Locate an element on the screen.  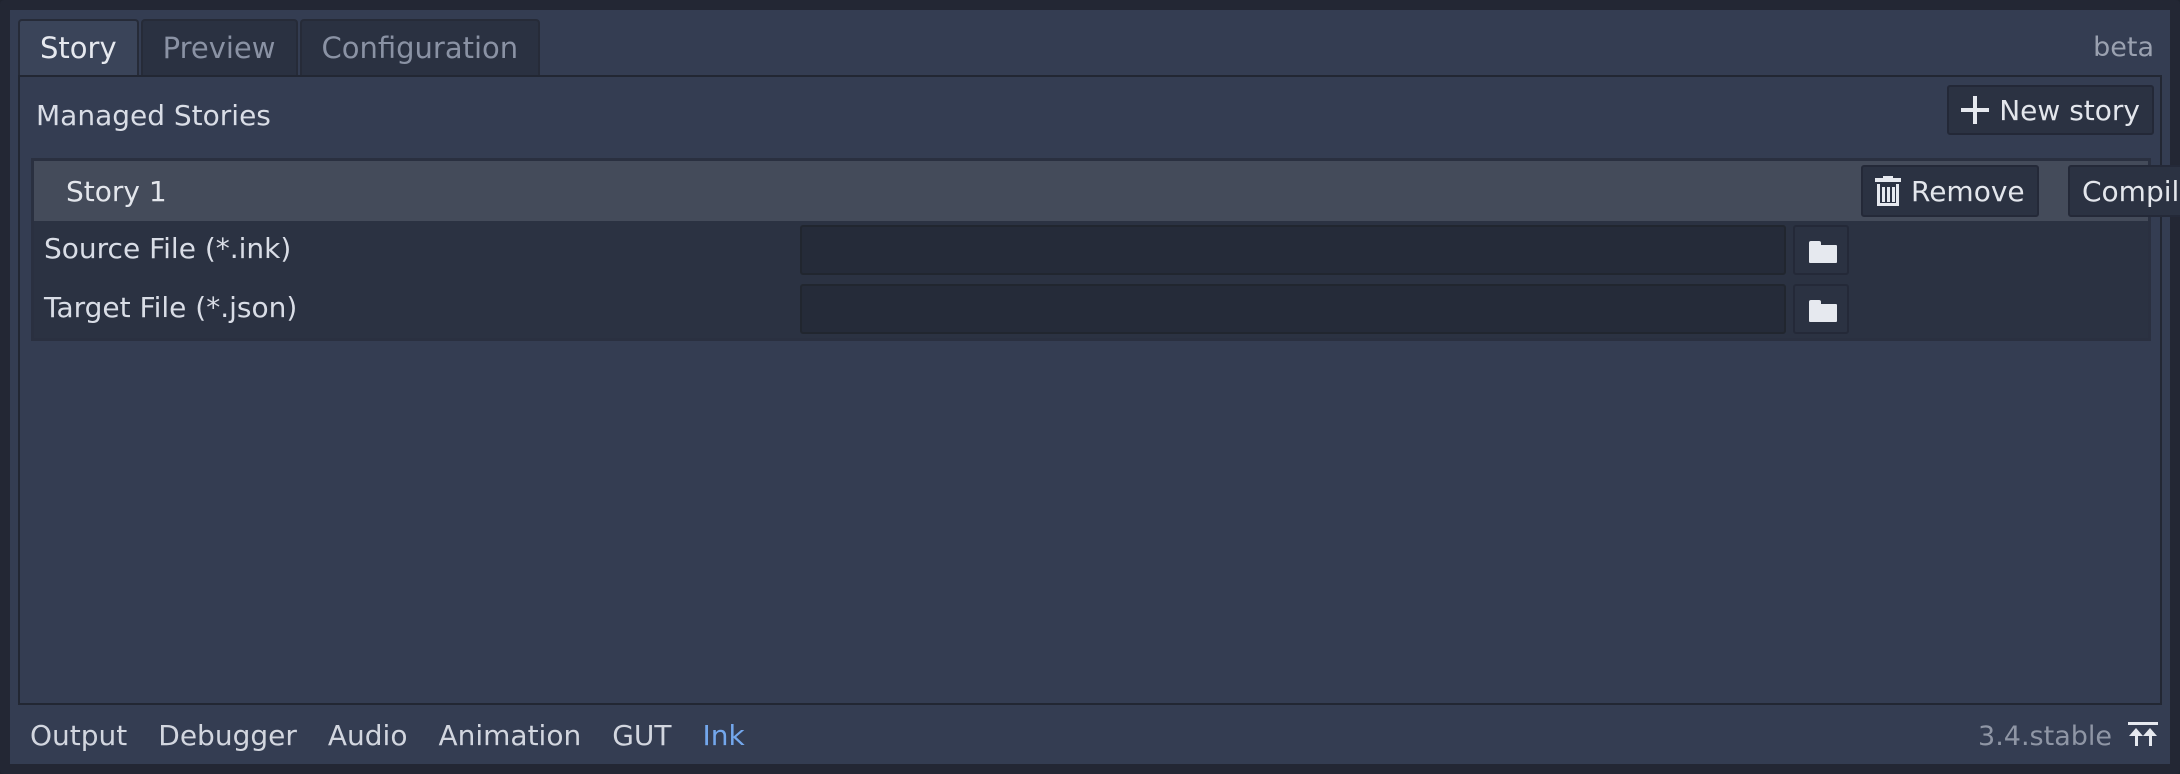
bottom-tab-debugger: Debugger is located at coordinates (227, 735).